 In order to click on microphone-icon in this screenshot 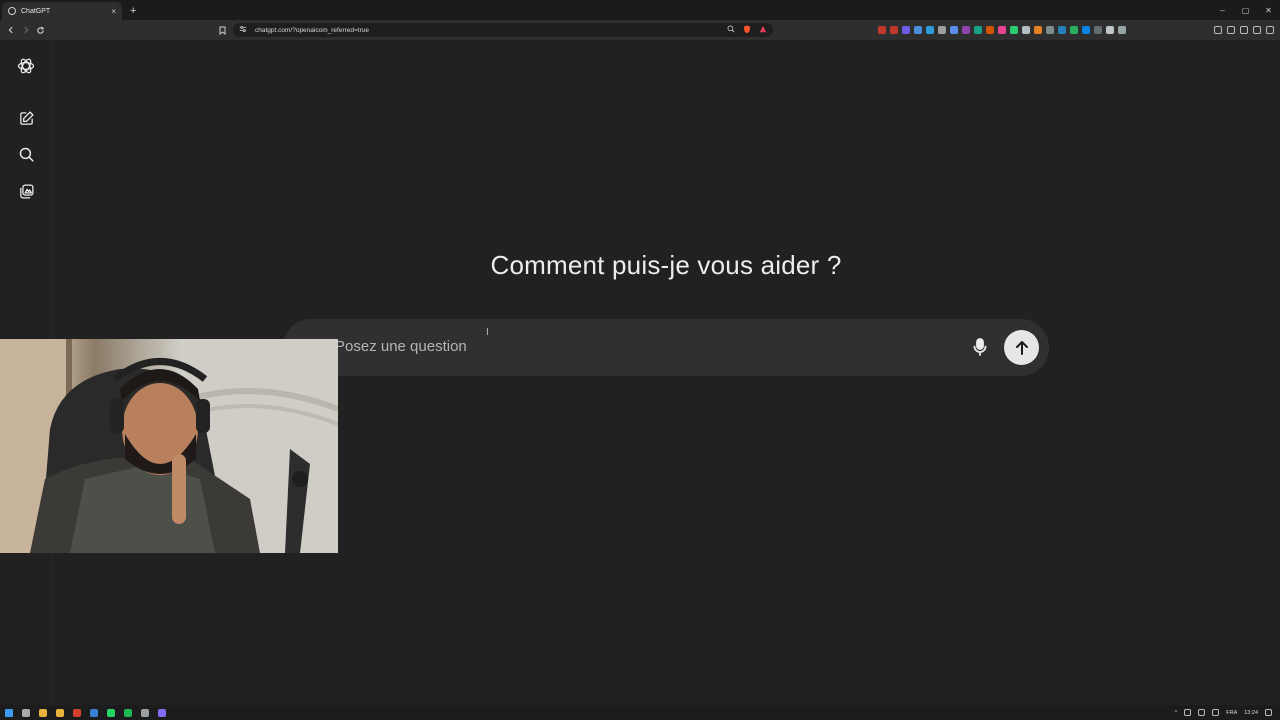, I will do `click(980, 347)`.